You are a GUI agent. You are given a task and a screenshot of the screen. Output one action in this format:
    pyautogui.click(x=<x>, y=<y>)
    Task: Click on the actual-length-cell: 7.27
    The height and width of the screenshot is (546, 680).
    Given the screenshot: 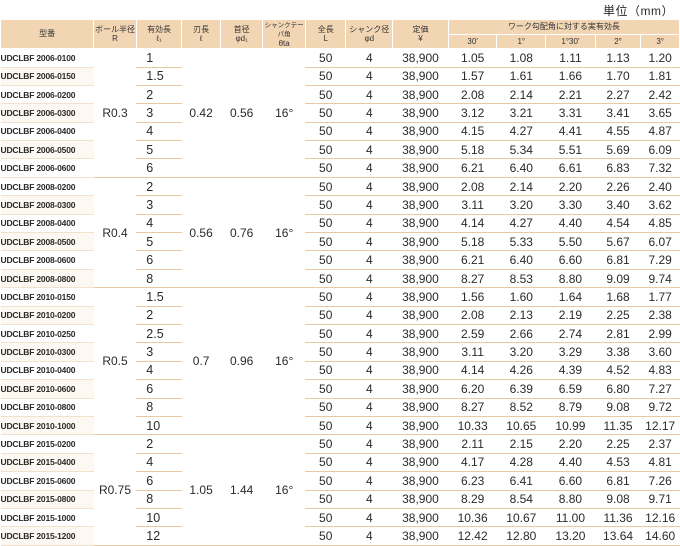 What is the action you would take?
    pyautogui.click(x=660, y=389)
    